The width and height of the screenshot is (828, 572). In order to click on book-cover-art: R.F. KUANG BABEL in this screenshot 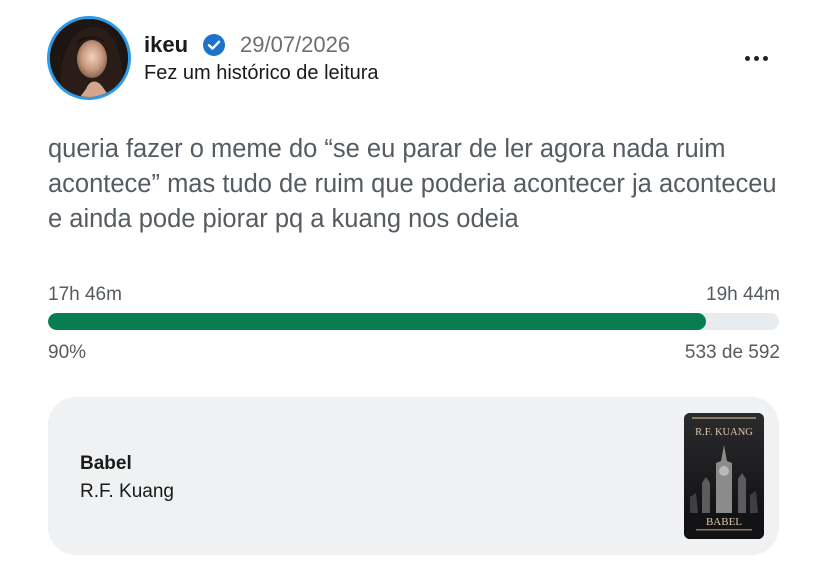, I will do `click(724, 476)`.